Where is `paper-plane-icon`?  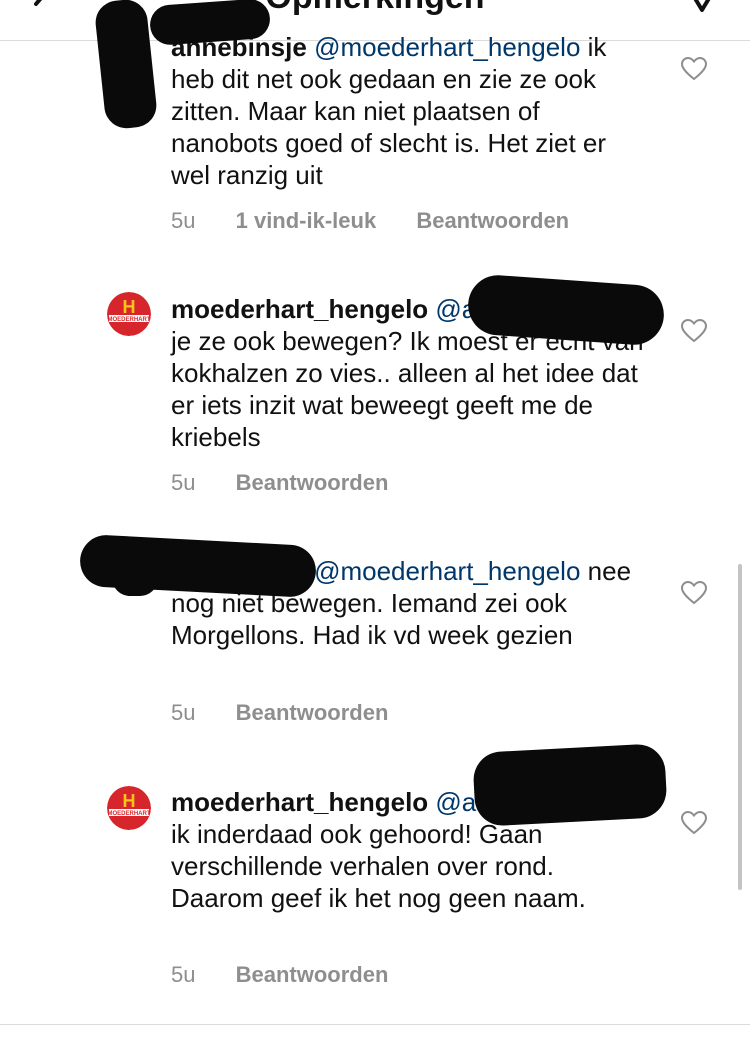
paper-plane-icon is located at coordinates (702, 13).